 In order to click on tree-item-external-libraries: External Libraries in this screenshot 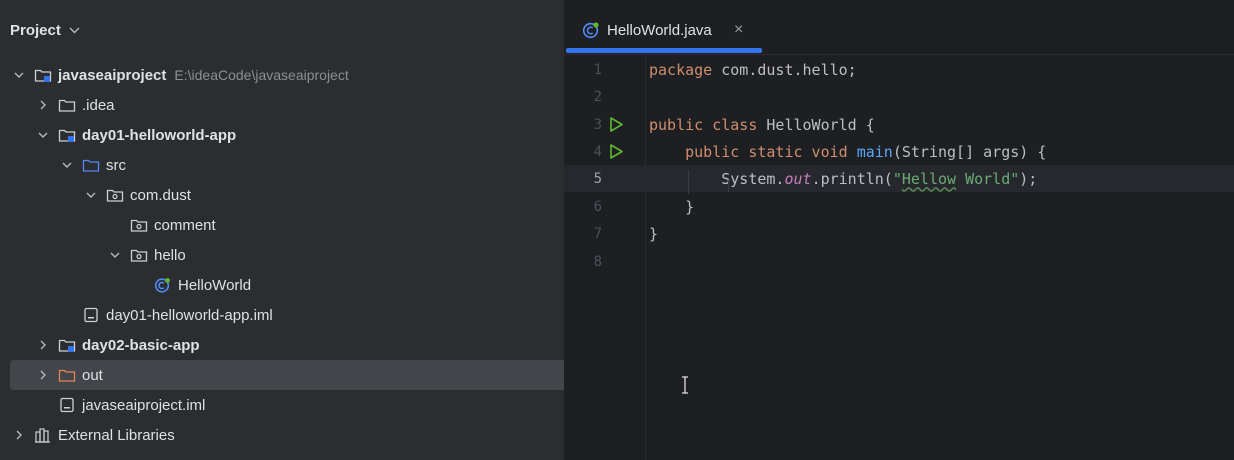, I will do `click(282, 435)`.